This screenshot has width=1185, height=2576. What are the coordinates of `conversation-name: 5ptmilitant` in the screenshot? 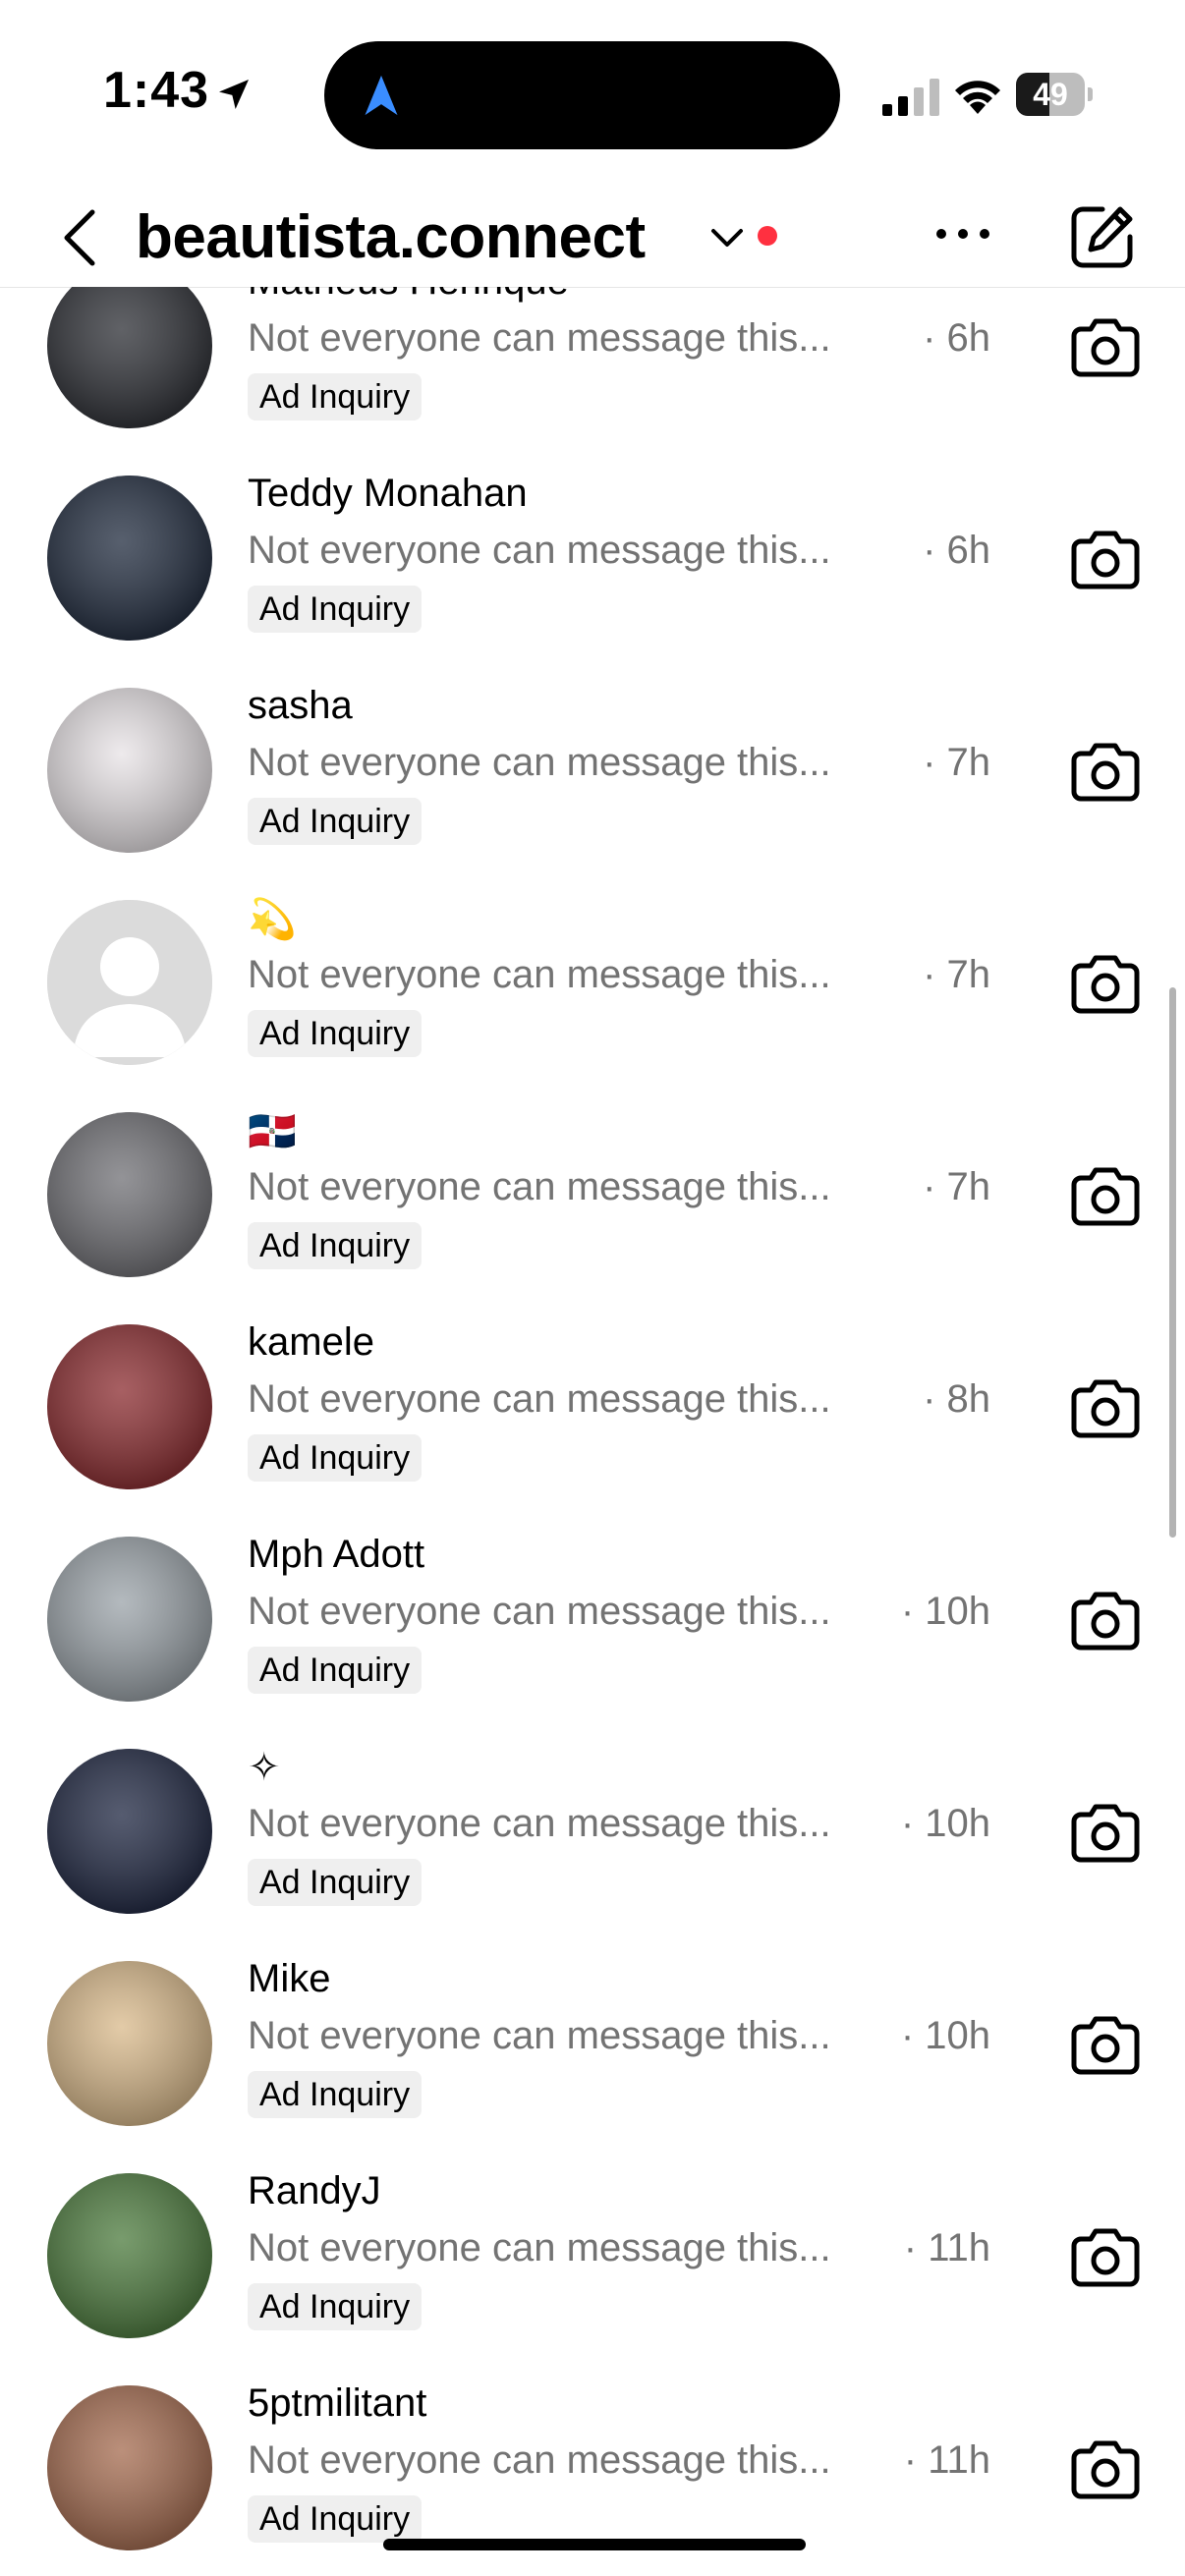 It's located at (338, 2403).